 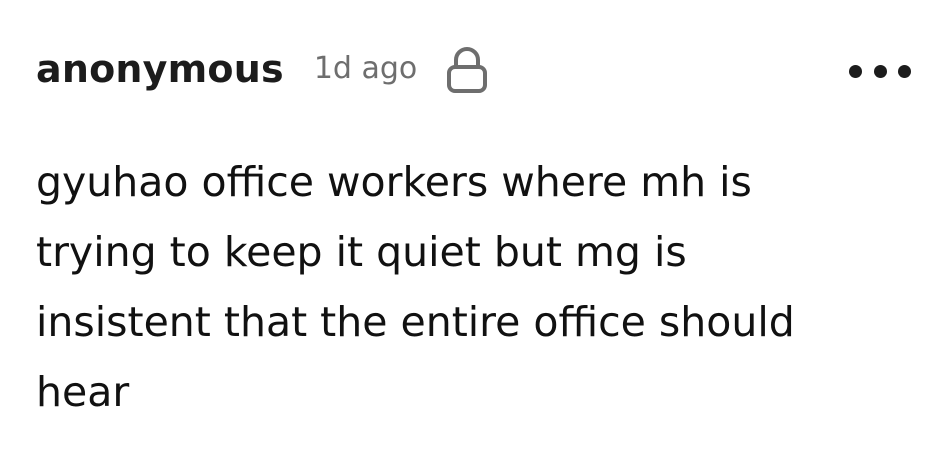 I want to click on post-header: anonymous 1d ago, so click(x=262, y=69).